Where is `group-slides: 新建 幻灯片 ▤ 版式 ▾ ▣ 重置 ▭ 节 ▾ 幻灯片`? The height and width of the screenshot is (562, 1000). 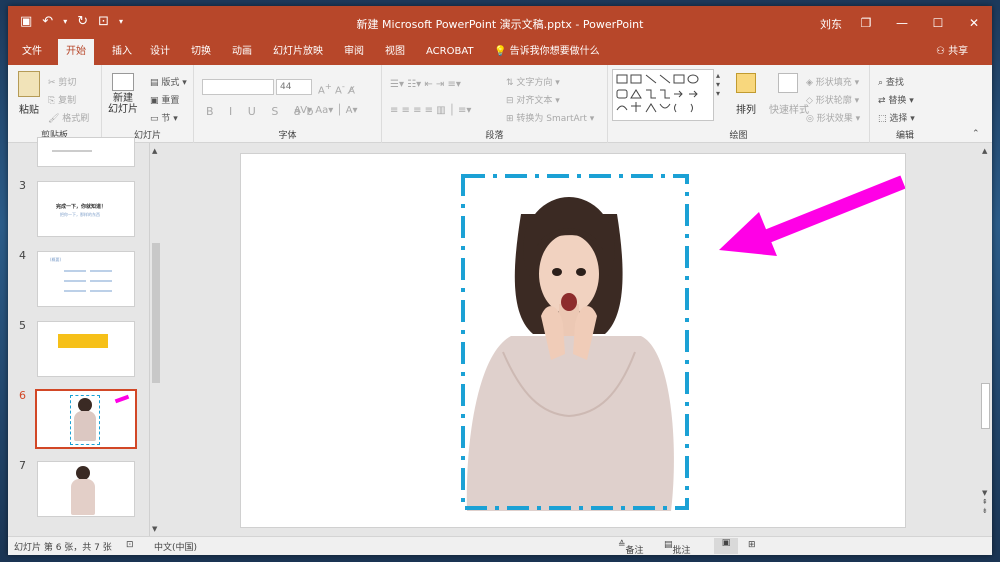 group-slides: 新建 幻灯片 ▤ 版式 ▾ ▣ 重置 ▭ 节 ▾ 幻灯片 is located at coordinates (148, 104).